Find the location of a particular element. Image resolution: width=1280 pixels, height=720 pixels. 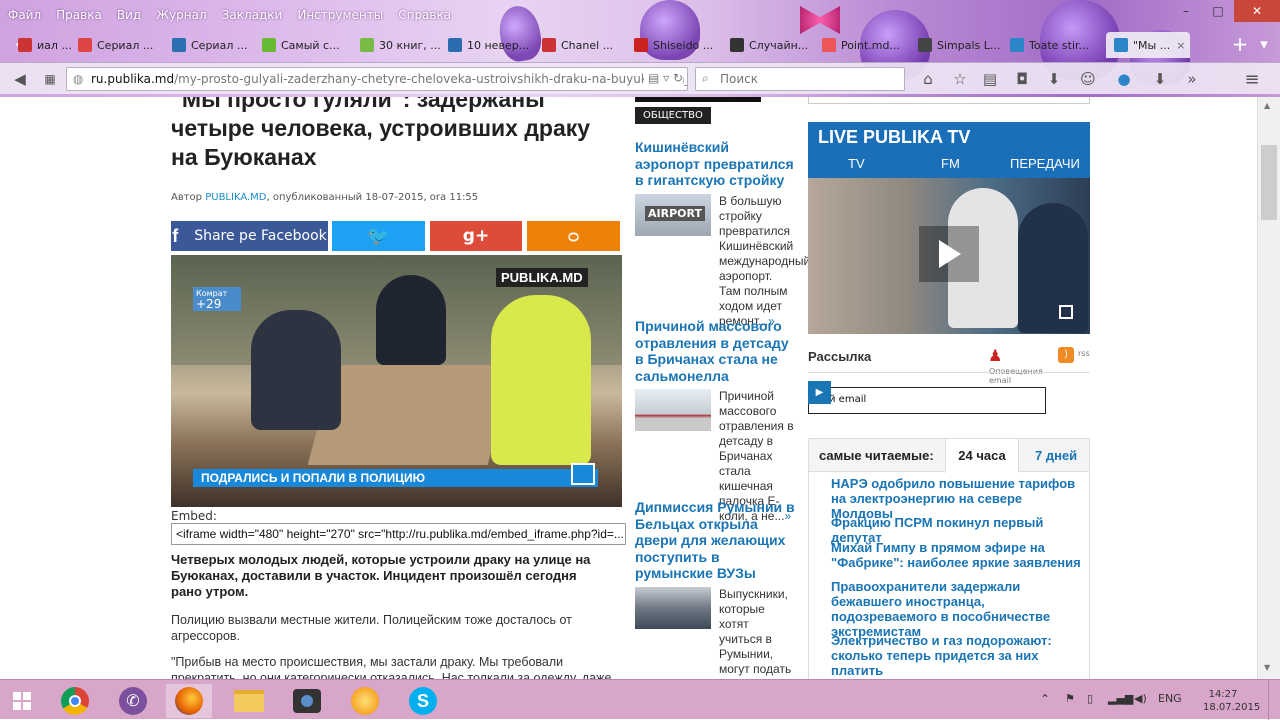

hamburger-menu-icon: ≡ is located at coordinates (1252, 79).